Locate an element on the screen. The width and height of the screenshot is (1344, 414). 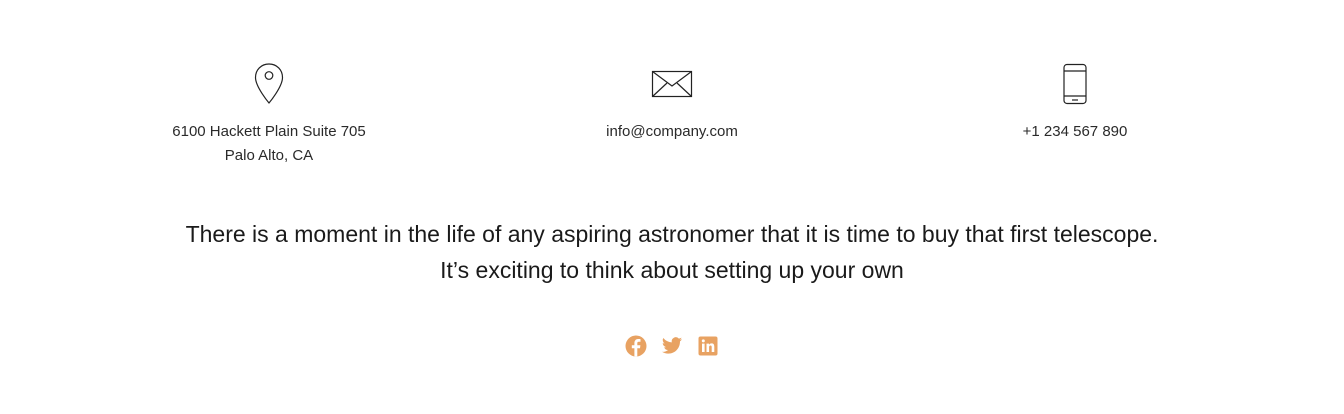
mobile-phone-icon is located at coordinates (1075, 85).